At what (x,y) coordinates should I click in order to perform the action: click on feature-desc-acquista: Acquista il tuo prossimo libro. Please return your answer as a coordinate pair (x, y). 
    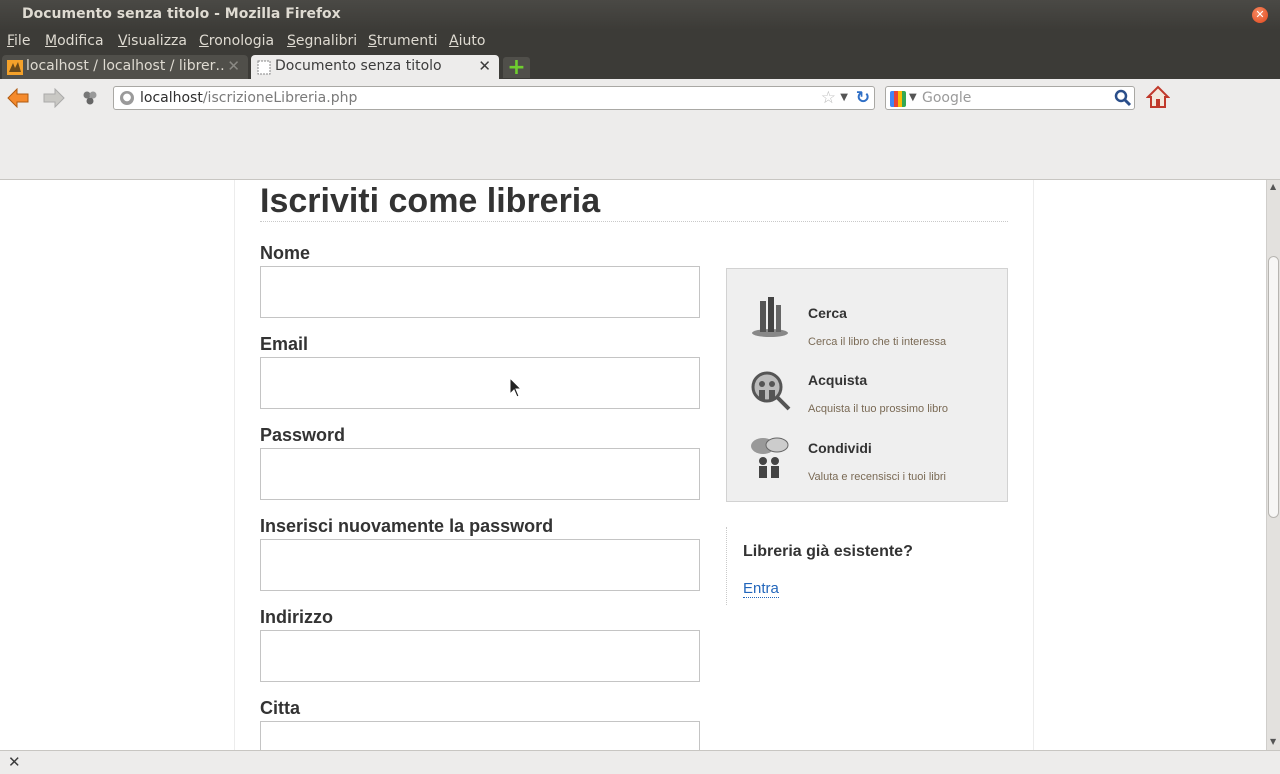
    Looking at the image, I should click on (878, 409).